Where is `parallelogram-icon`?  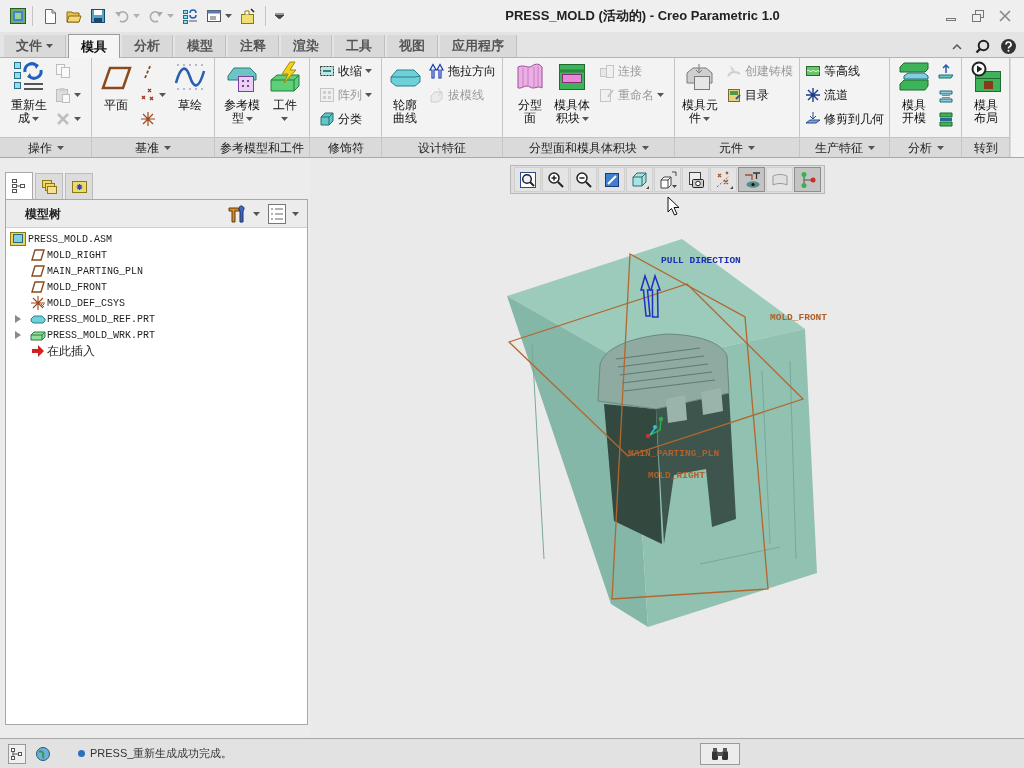
parallelogram-icon is located at coordinates (38, 255).